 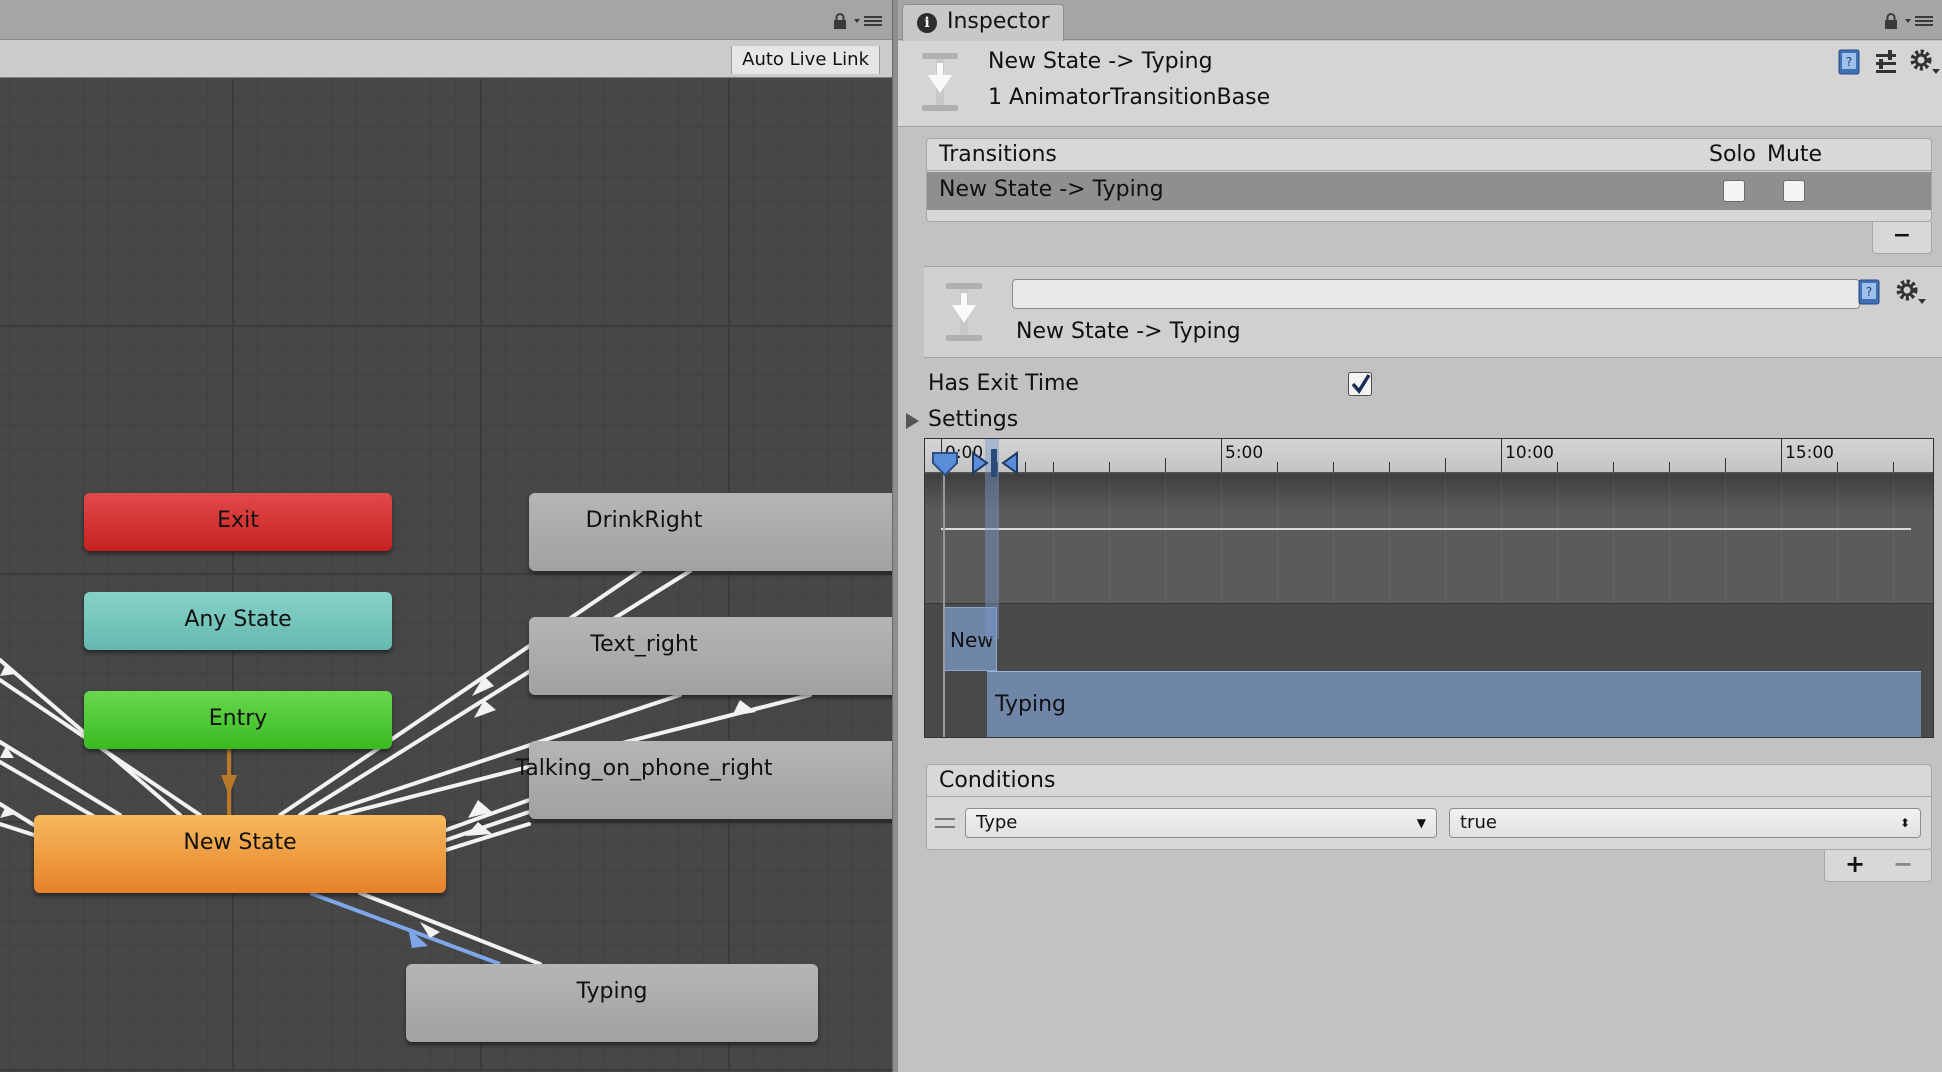 I want to click on exit-node: Exit, so click(x=238, y=522).